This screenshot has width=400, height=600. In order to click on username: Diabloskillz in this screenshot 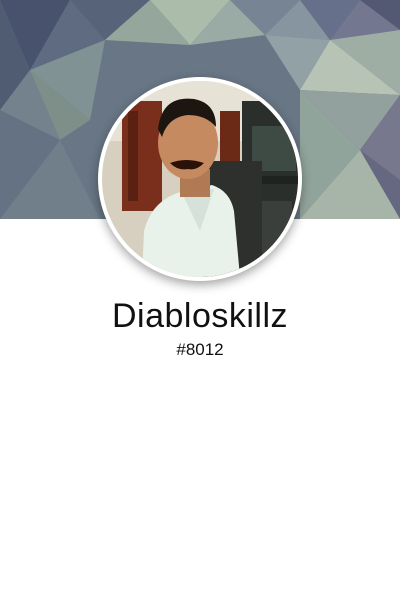, I will do `click(200, 316)`.